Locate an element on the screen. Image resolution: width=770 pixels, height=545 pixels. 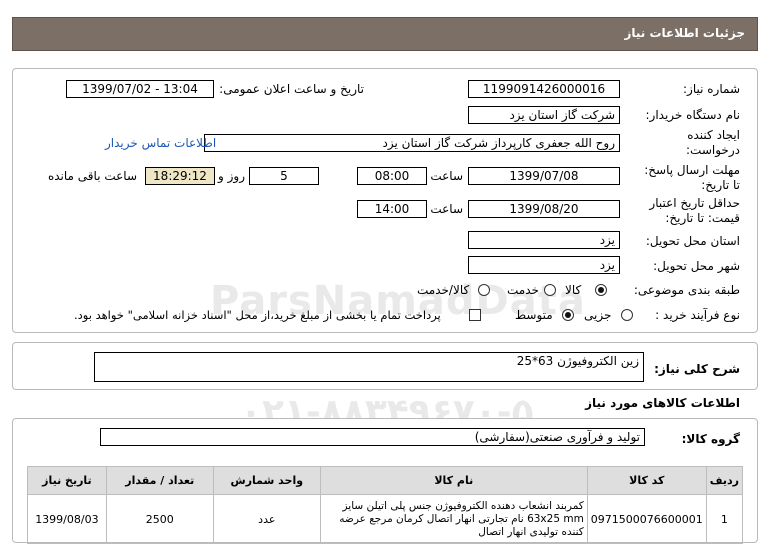
announce-label: تاریخ و ساعت اعلان عمومی: is located at coordinates (291, 89).